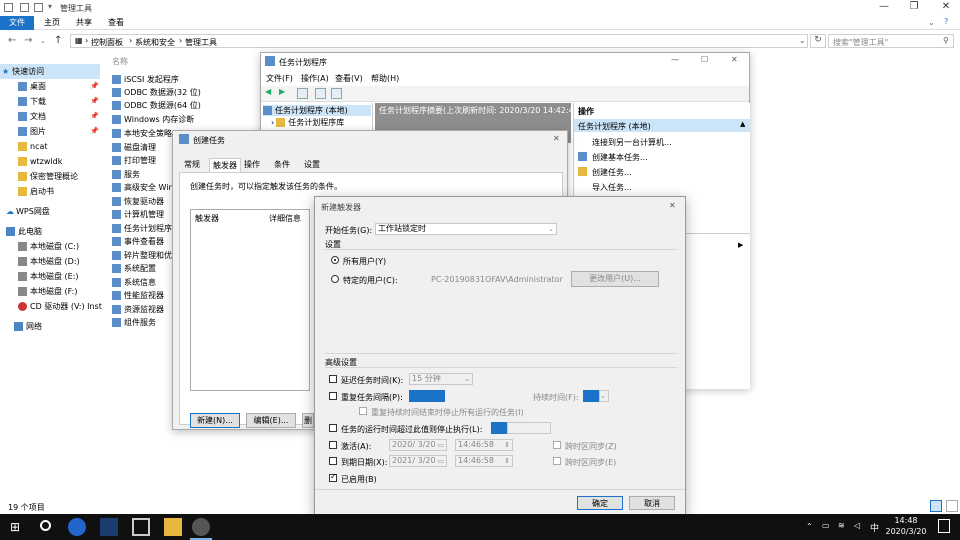 The width and height of the screenshot is (960, 540). Describe the element at coordinates (499, 428) in the screenshot. I see `stop-if-select` at that location.